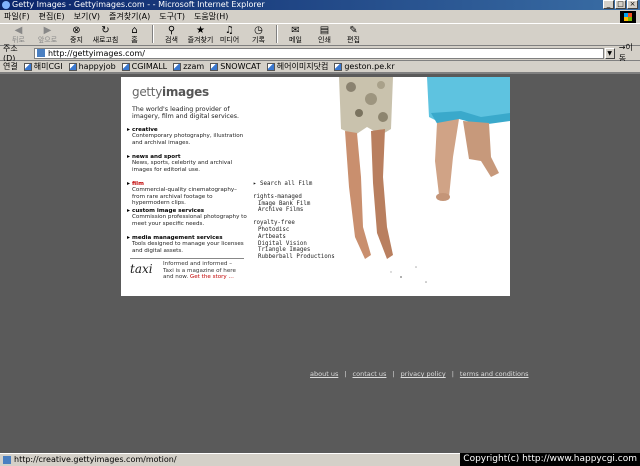 The width and height of the screenshot is (640, 466). I want to click on minimize-button: _, so click(608, 4).